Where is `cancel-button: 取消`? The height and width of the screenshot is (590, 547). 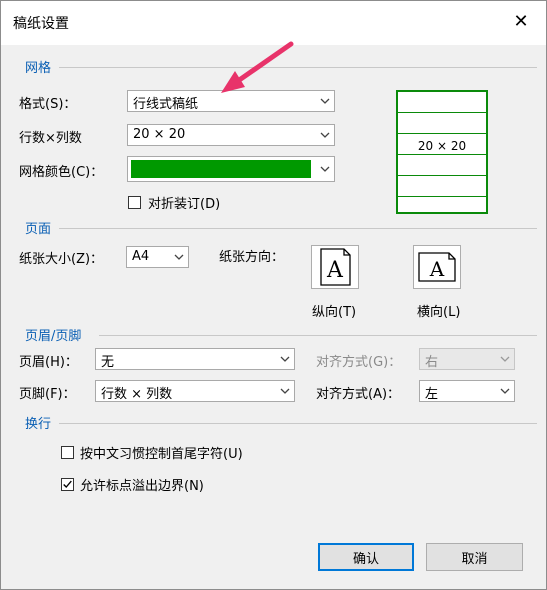 cancel-button: 取消 is located at coordinates (474, 557).